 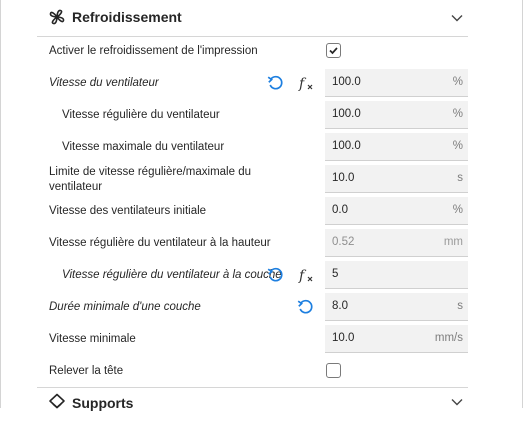 What do you see at coordinates (396, 179) in the screenshot?
I see `speed-limit-input: 10.0 s` at bounding box center [396, 179].